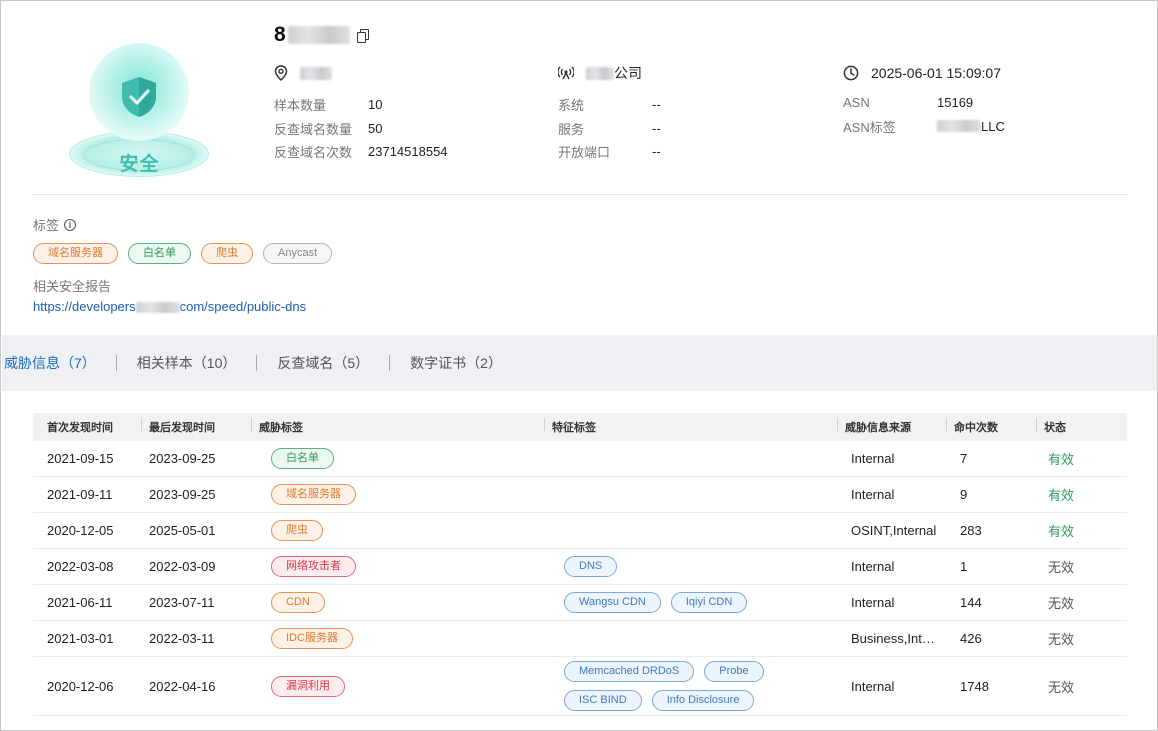  What do you see at coordinates (182, 638) in the screenshot?
I see `last-seen-cell: 2022-03-11` at bounding box center [182, 638].